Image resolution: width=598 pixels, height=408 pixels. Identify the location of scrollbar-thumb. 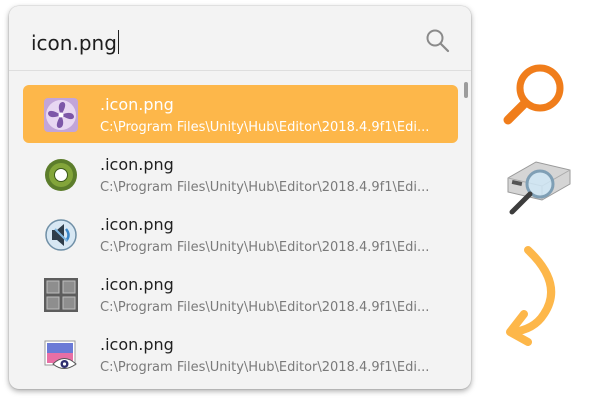
(466, 90).